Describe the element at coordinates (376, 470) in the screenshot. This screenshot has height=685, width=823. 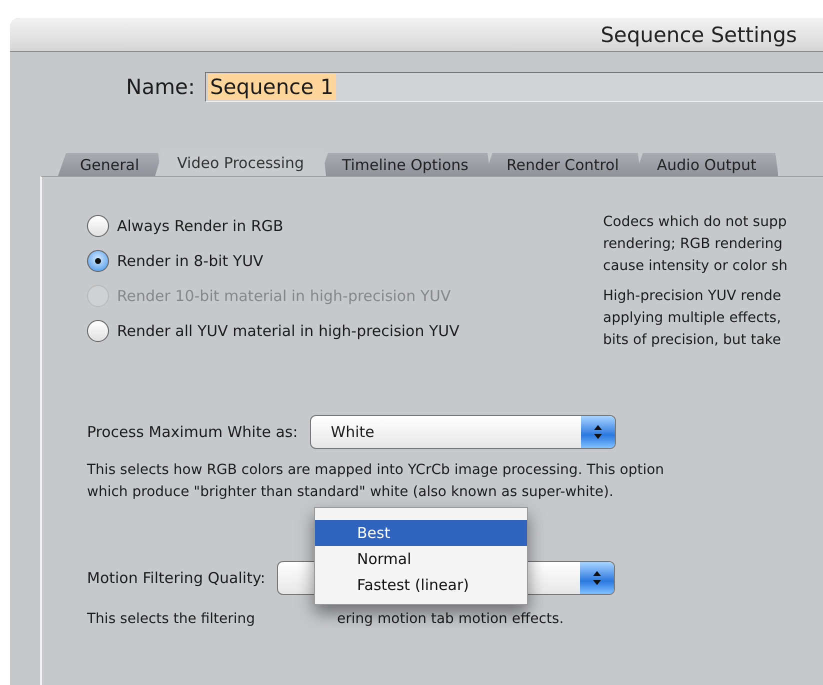
I see `description-text: This selects how RGB colors are mapped into YCrCb image processing. This option` at that location.